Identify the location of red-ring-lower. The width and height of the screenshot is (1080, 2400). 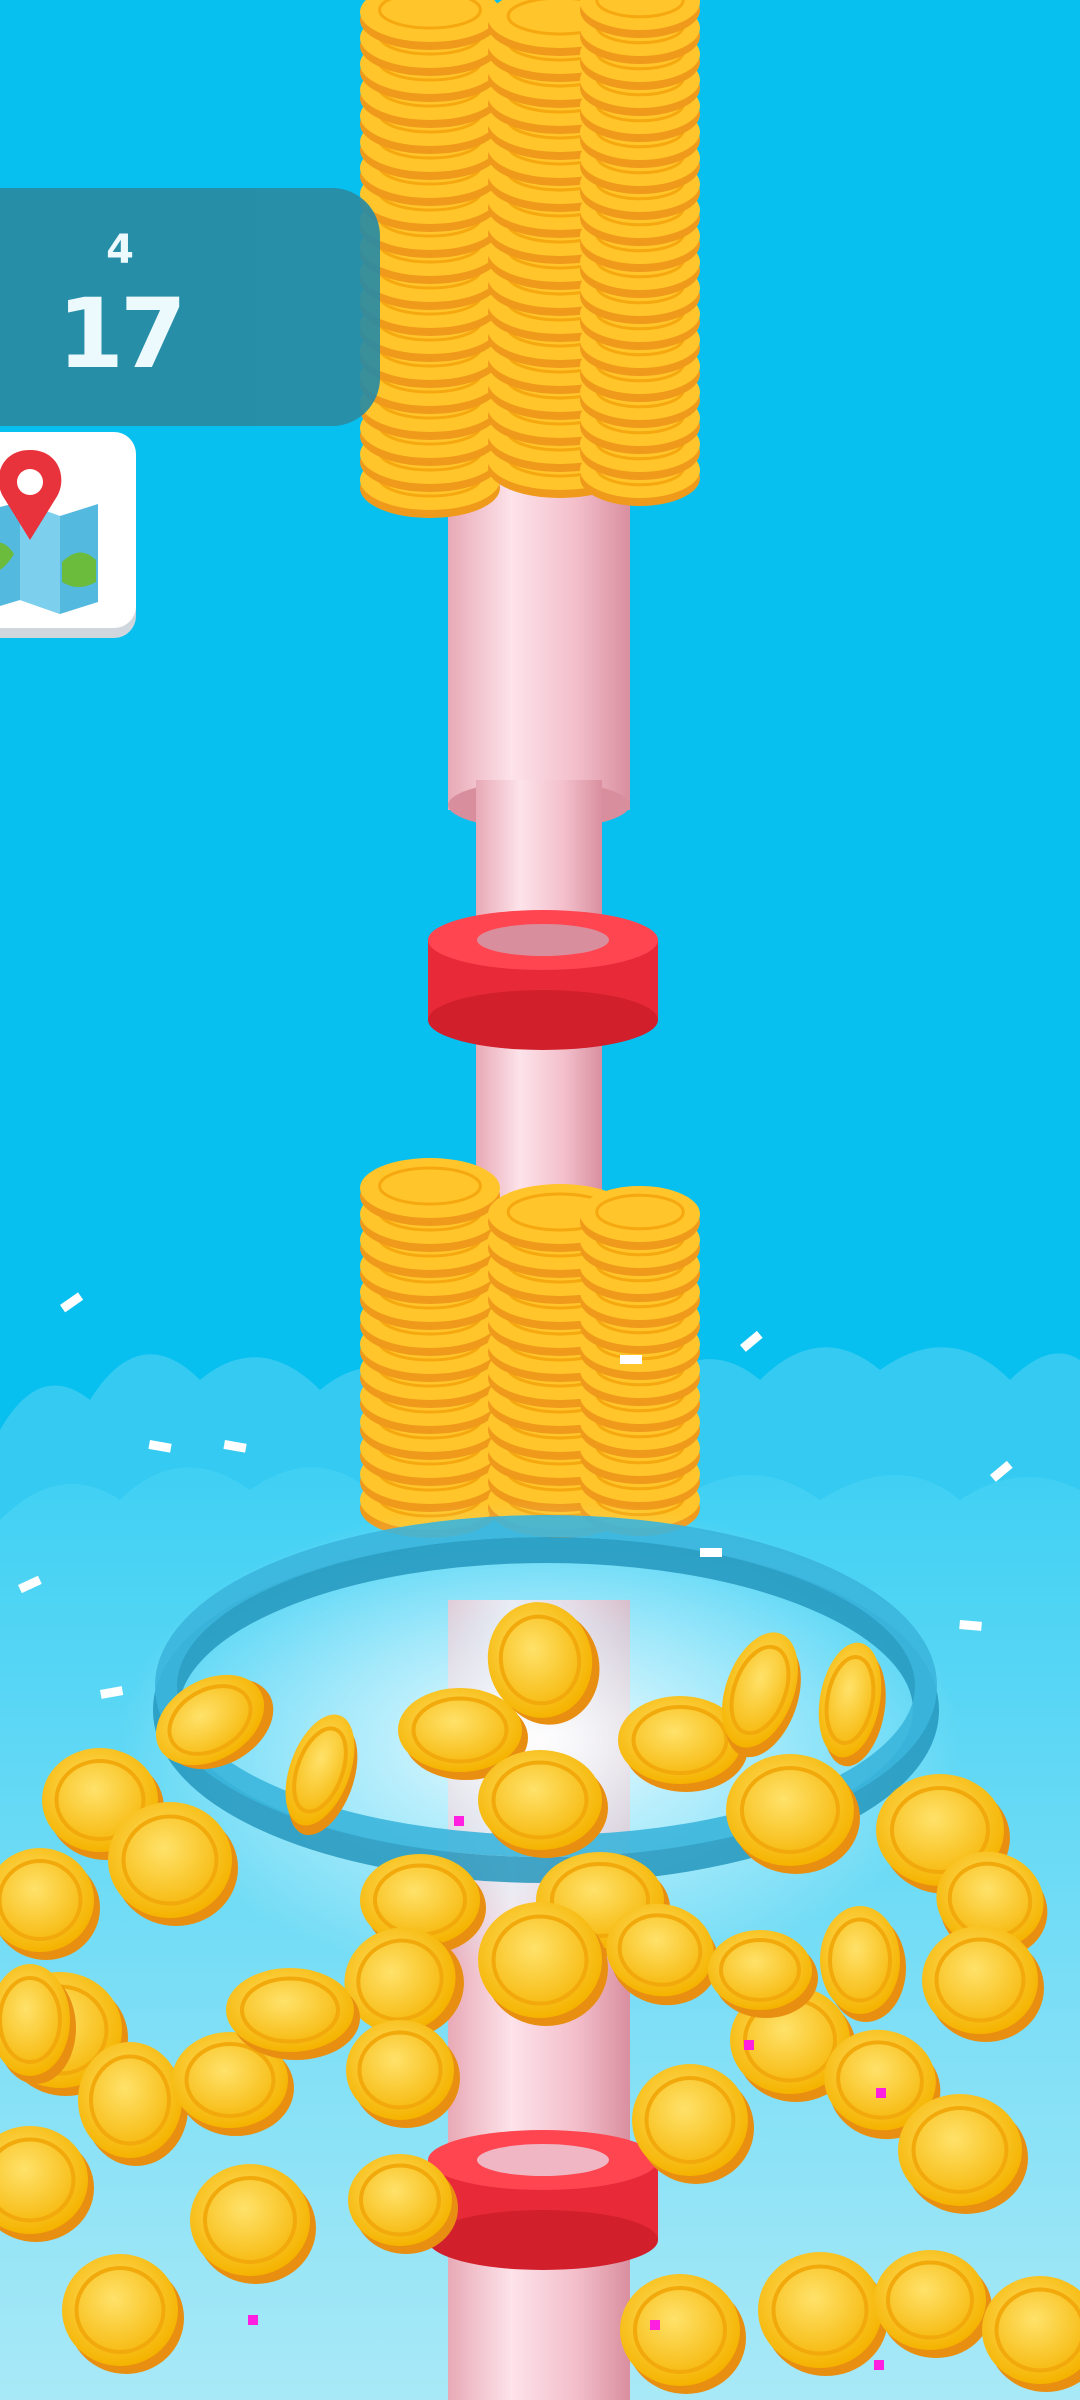
(543, 2200).